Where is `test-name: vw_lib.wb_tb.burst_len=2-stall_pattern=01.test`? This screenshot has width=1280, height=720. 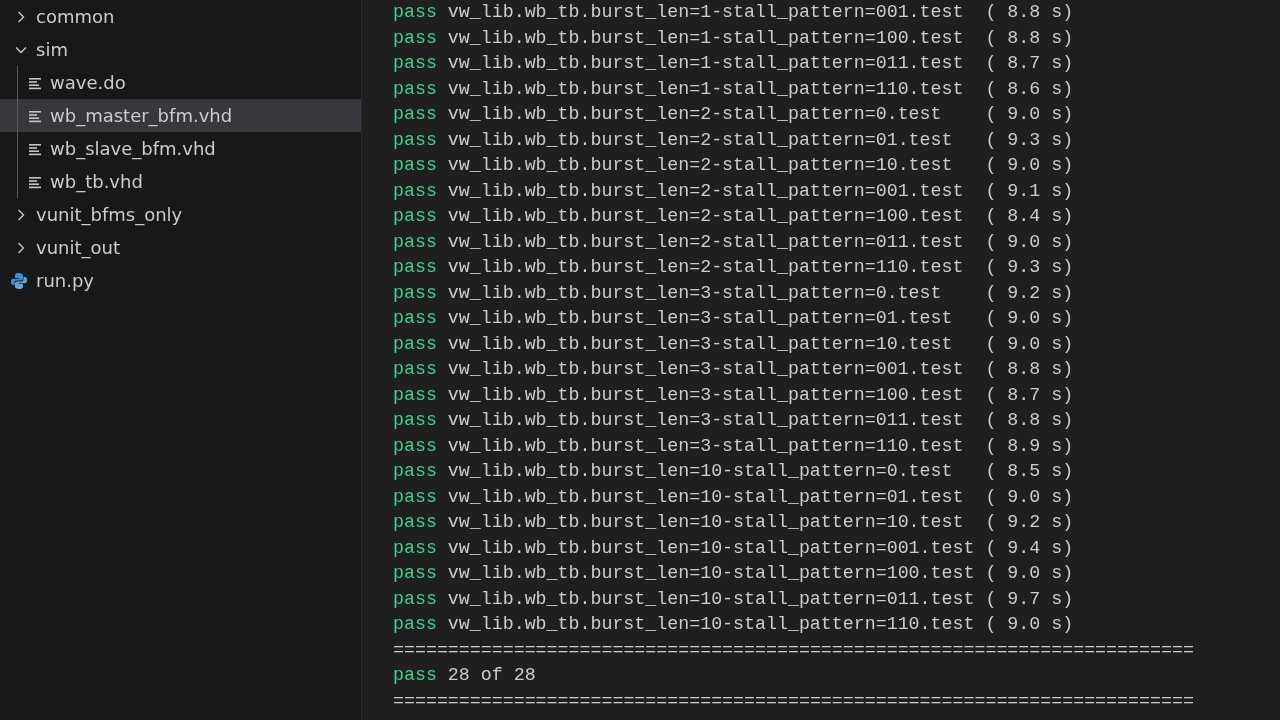 test-name: vw_lib.wb_tb.burst_len=2-stall_pattern=01.test is located at coordinates (700, 140).